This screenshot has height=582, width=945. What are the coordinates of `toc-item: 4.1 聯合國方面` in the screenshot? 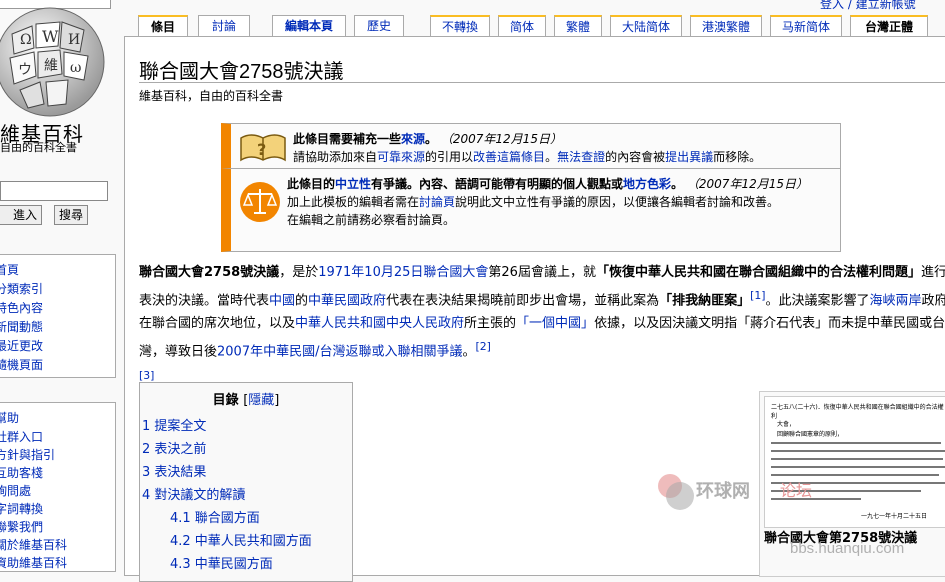 It's located at (215, 516).